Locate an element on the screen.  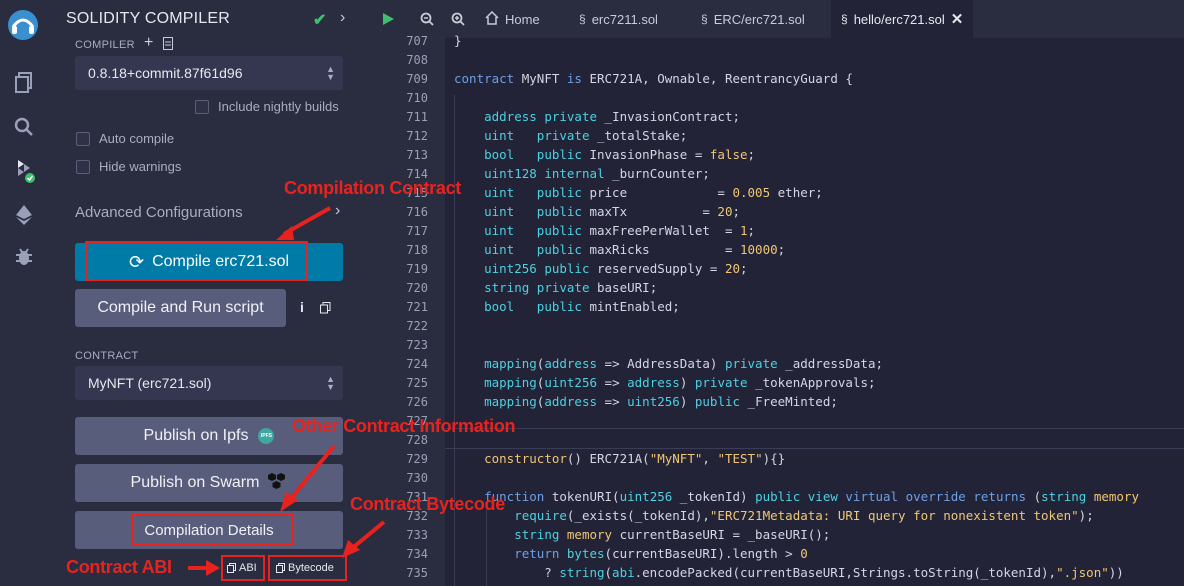
tab-erc7211: § erc7211.sol is located at coordinates (618, 19).